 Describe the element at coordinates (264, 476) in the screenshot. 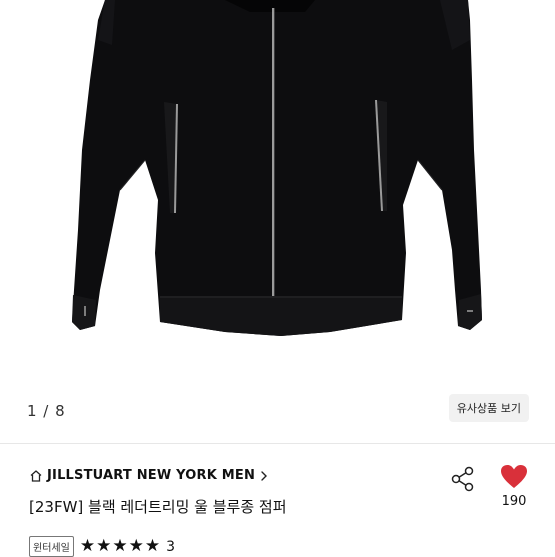

I see `chevron-right-icon` at that location.